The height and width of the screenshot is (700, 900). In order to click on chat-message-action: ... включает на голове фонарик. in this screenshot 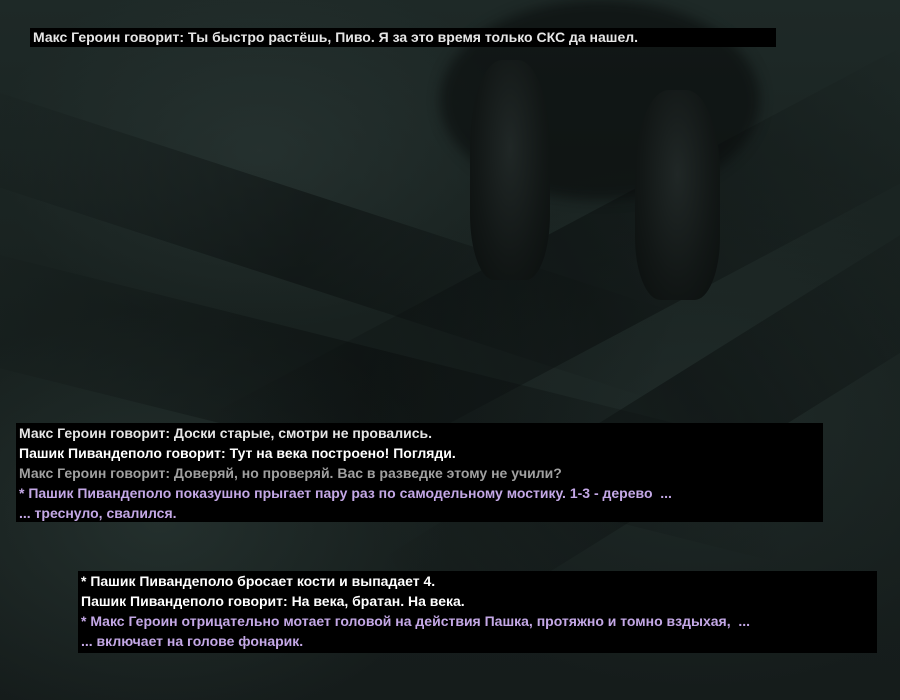, I will do `click(192, 641)`.